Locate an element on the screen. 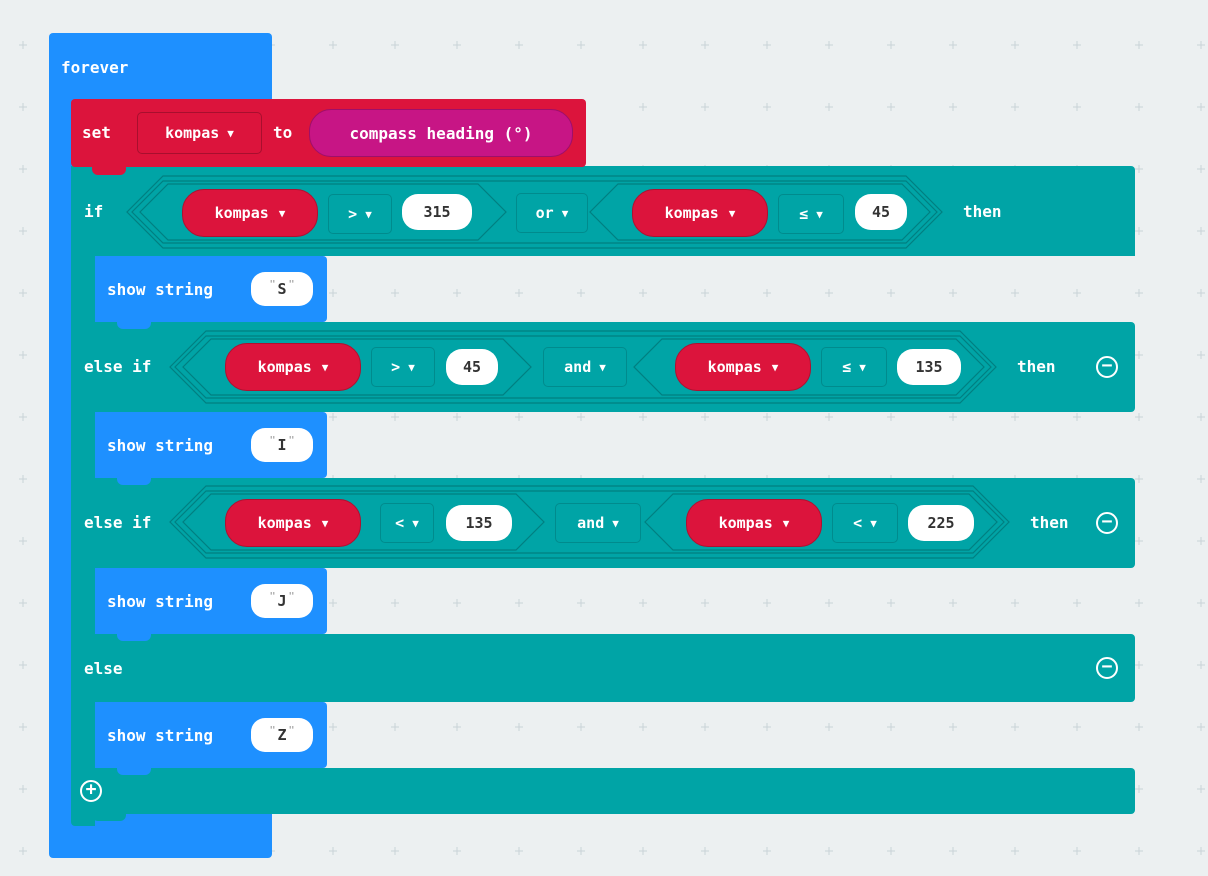 The width and height of the screenshot is (1208, 876). string-value: S is located at coordinates (282, 289).